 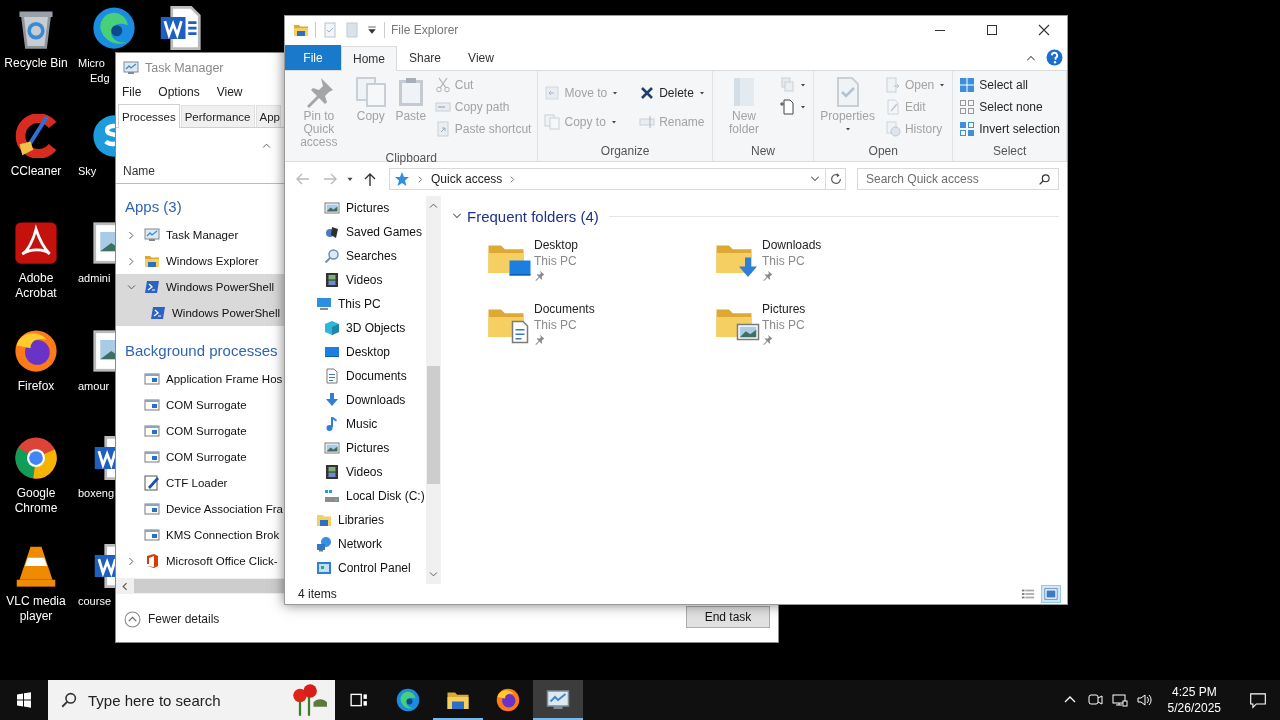 I want to click on icon-label: Adobe Acrobat, so click(x=36, y=286).